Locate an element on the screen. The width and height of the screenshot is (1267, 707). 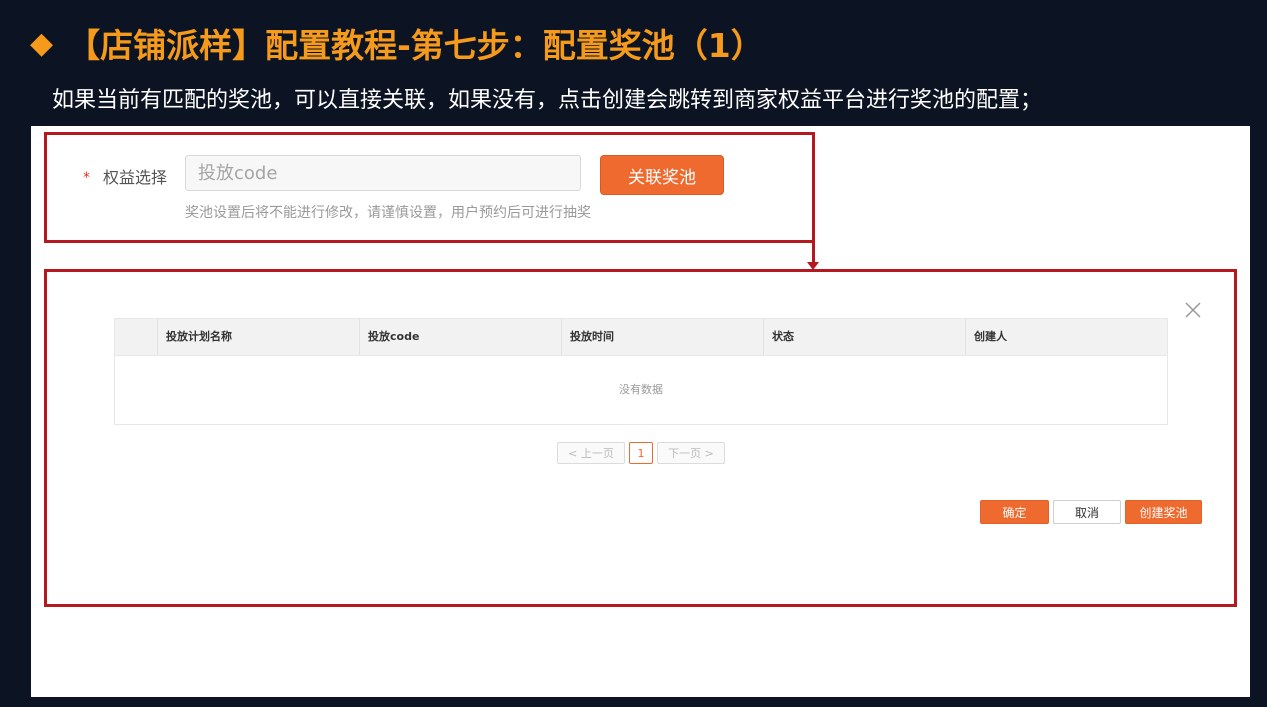
close-icon is located at coordinates (1193, 310).